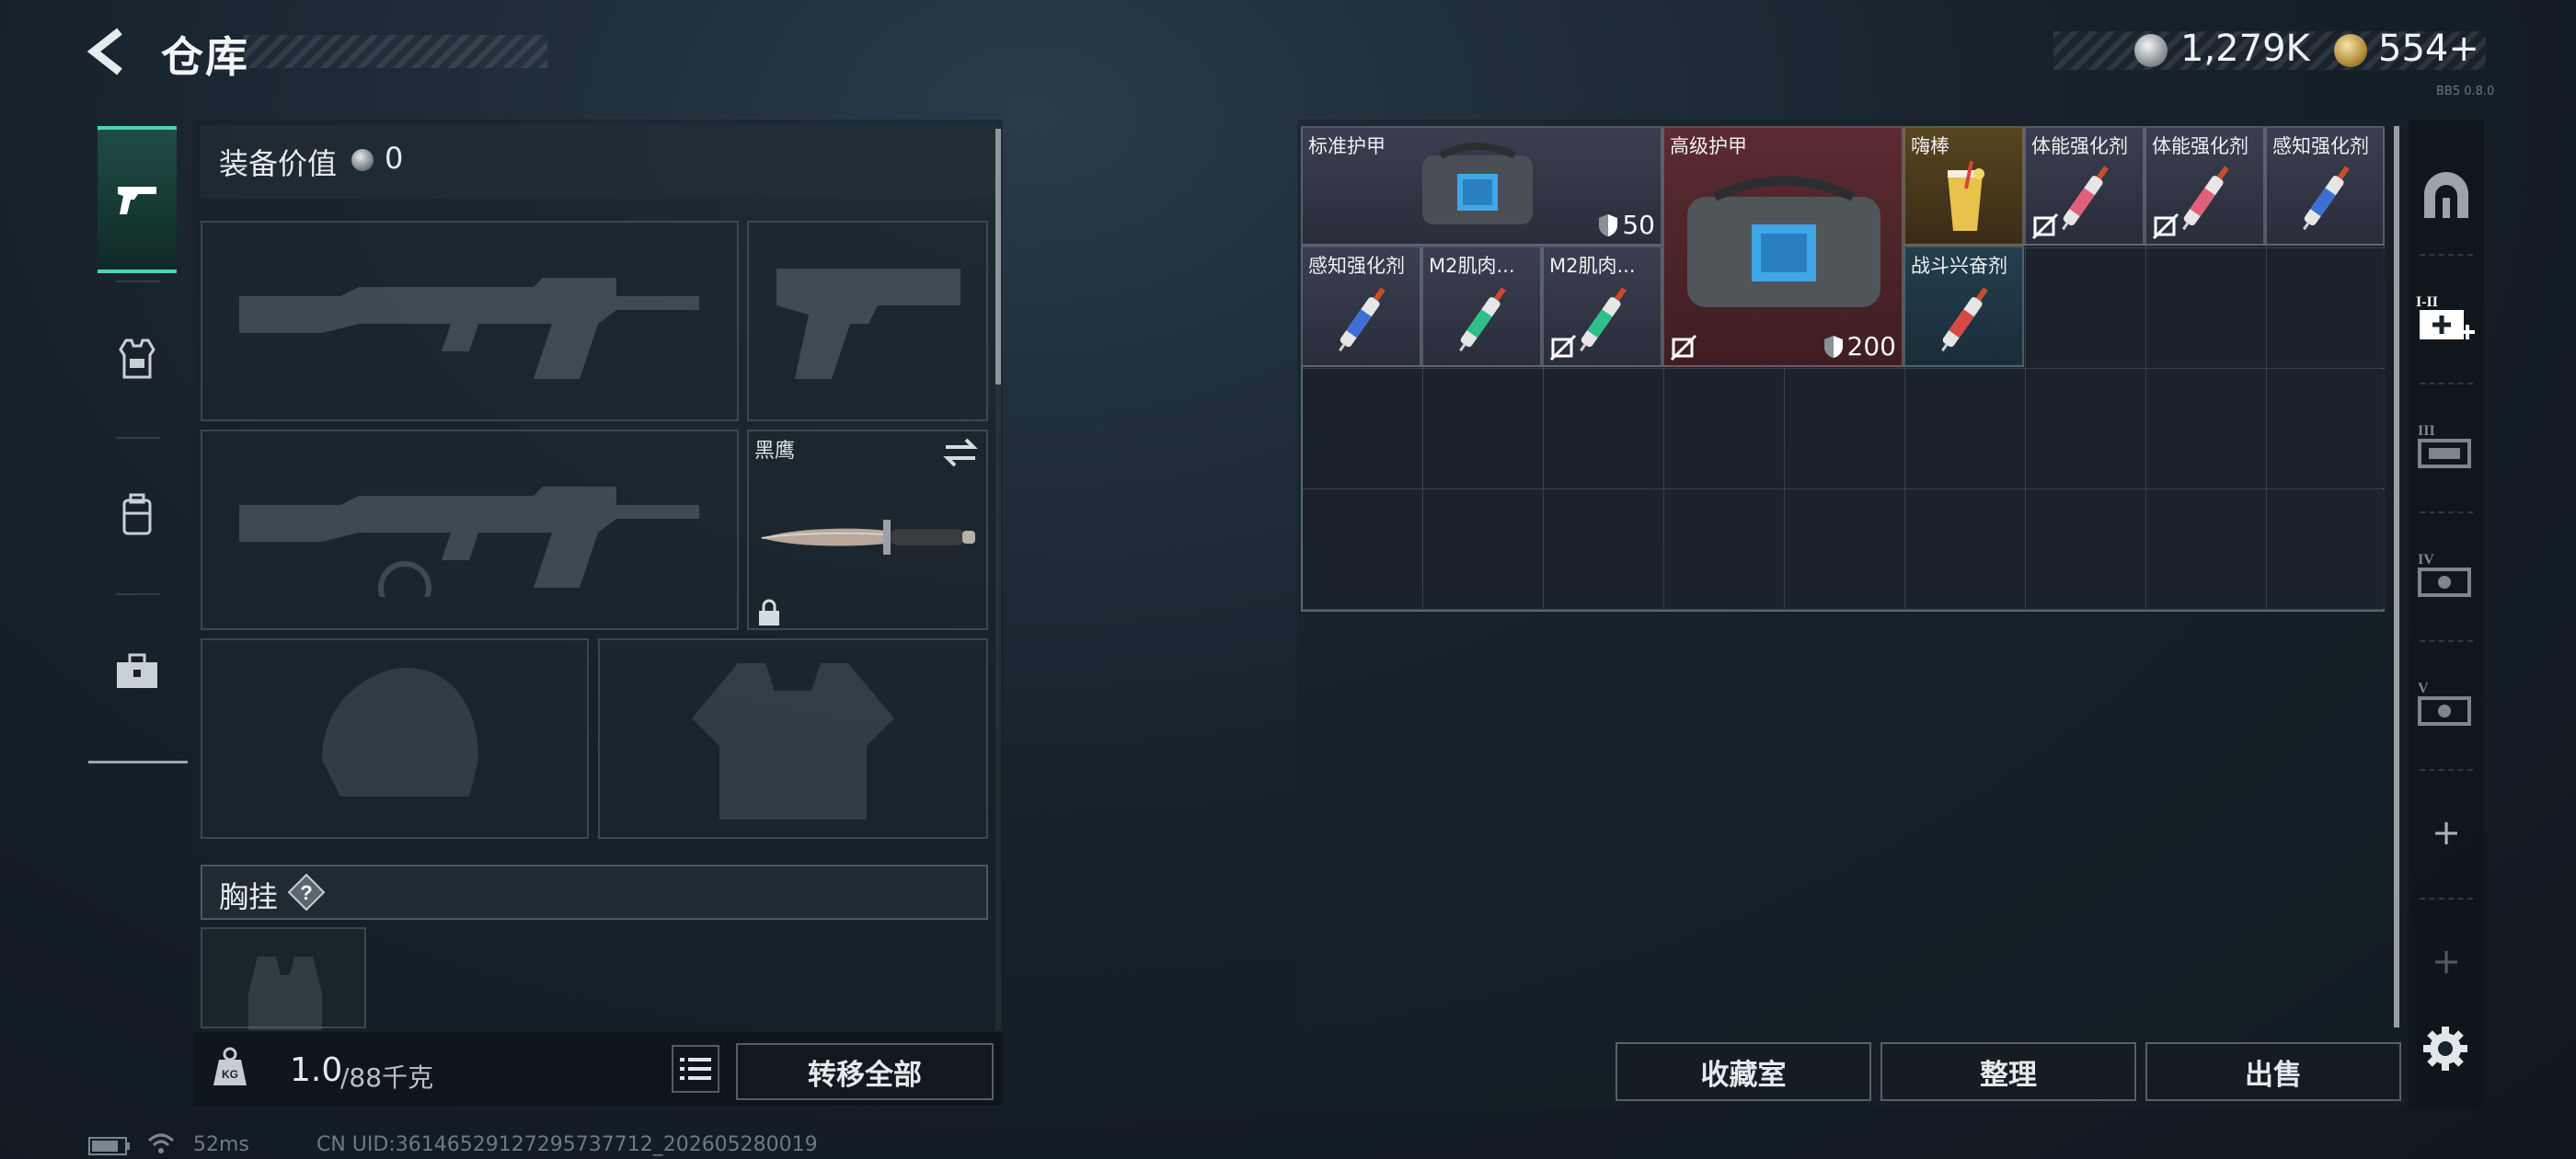 The width and height of the screenshot is (2576, 1159). I want to click on stash-item-combat-stimulant: 战斗兴奋剂, so click(1963, 306).